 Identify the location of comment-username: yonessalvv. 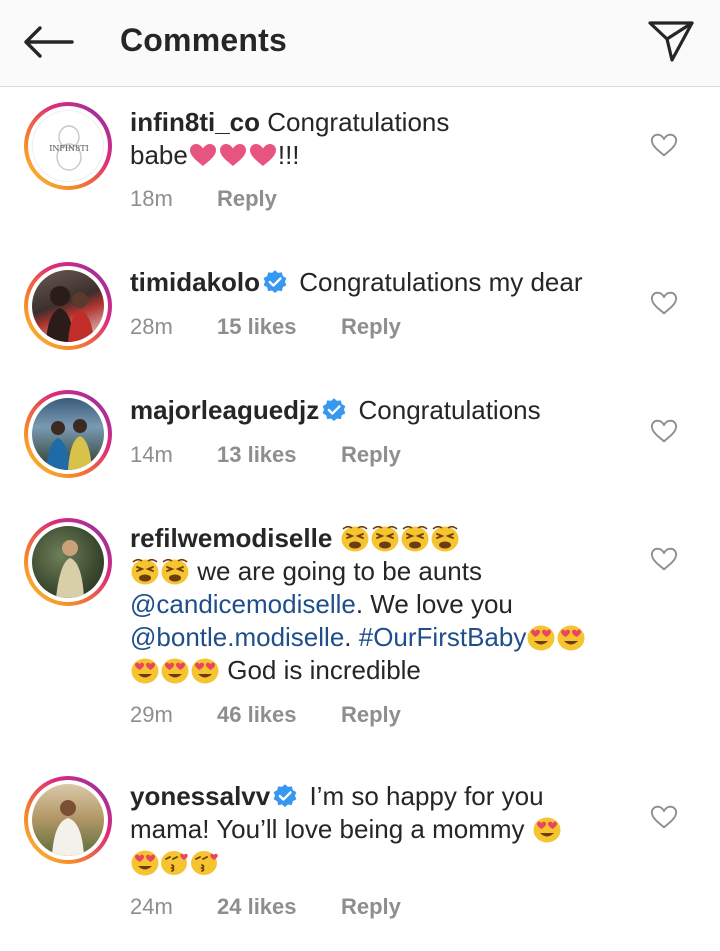
(200, 796).